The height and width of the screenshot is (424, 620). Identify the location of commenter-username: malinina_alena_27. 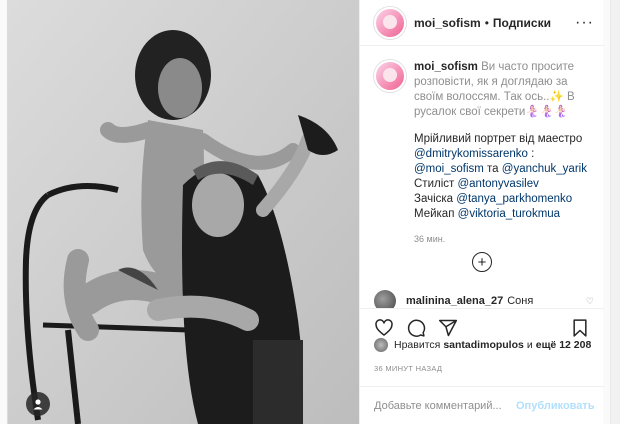
(454, 301).